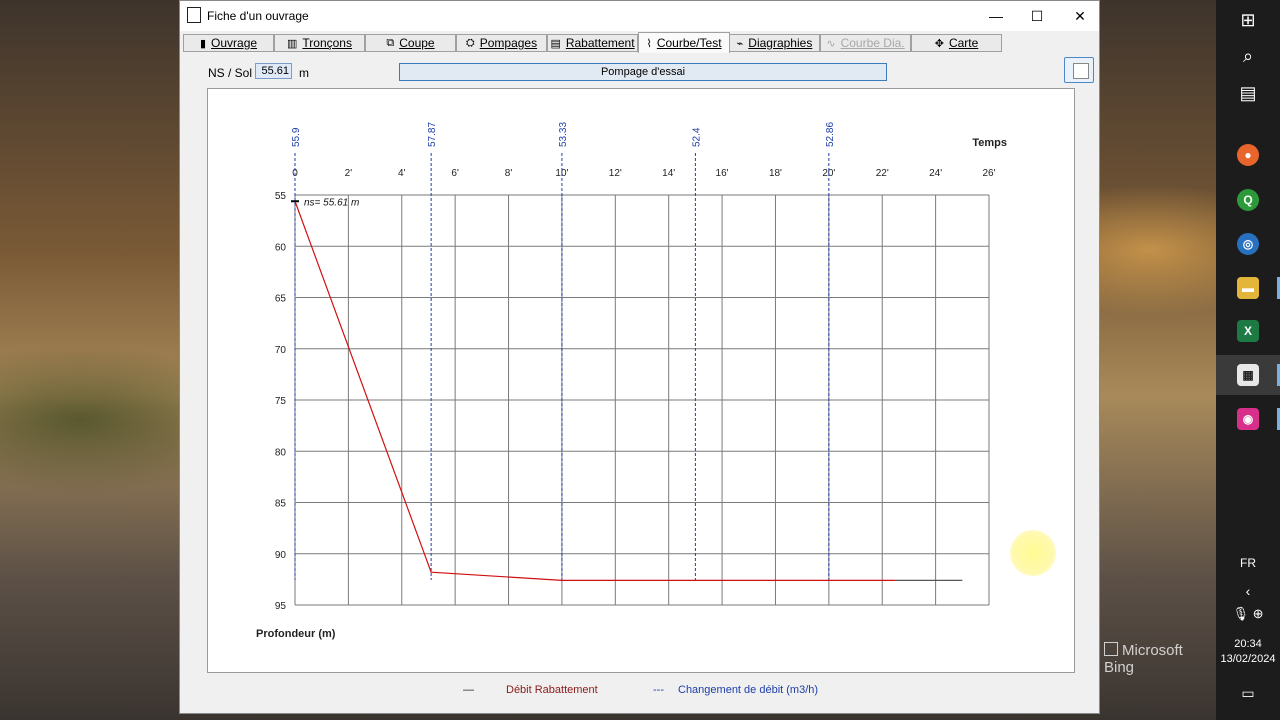  Describe the element at coordinates (643, 72) in the screenshot. I see `pompage-essai-button: Pompage d'essai` at that location.